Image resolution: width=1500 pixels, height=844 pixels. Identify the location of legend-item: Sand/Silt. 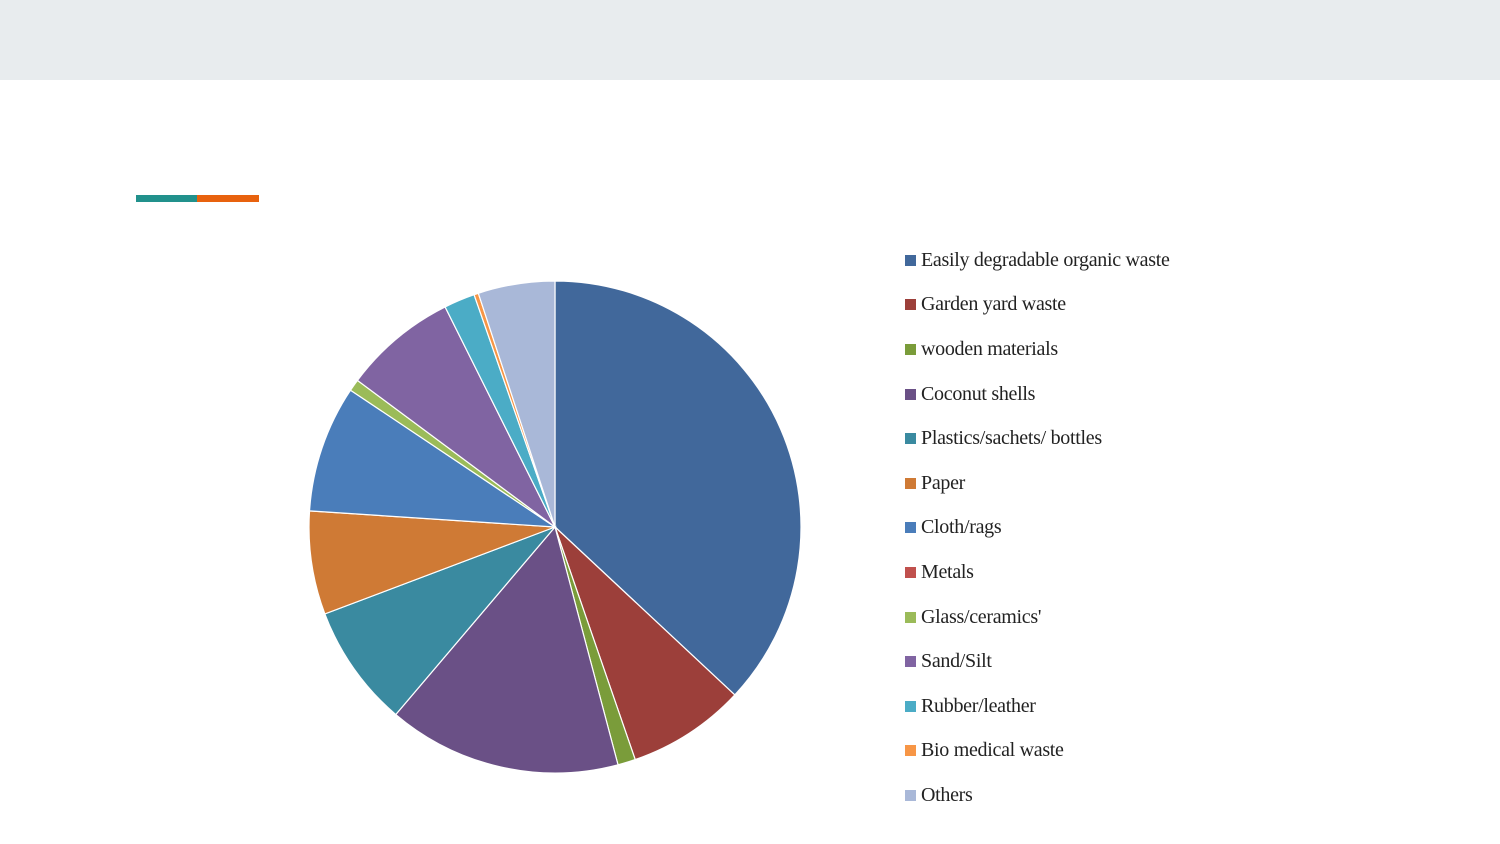
(1085, 661).